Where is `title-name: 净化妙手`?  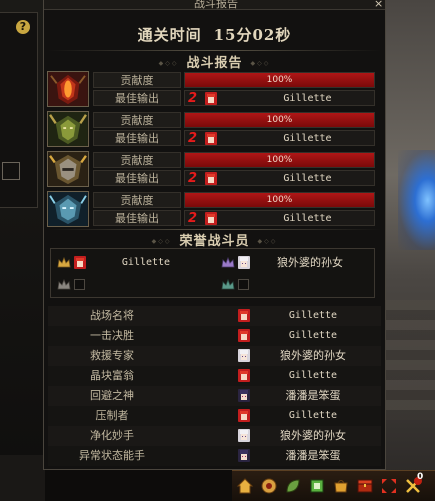
title-name: 净化妙手 is located at coordinates (112, 435).